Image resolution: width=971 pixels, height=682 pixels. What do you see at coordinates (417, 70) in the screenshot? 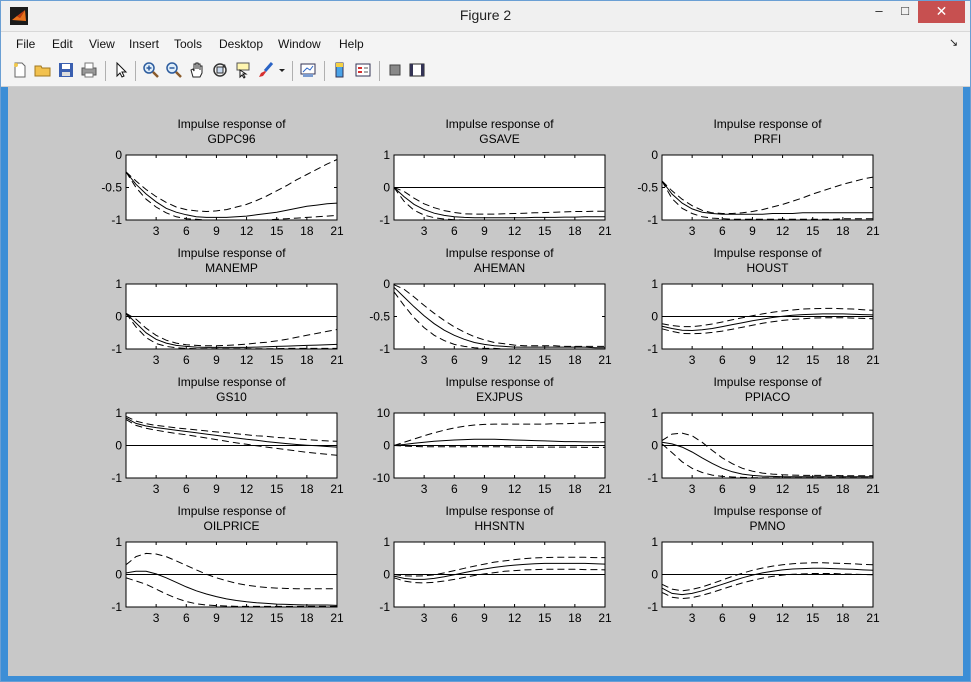
I see `show-plot-tools-icon` at bounding box center [417, 70].